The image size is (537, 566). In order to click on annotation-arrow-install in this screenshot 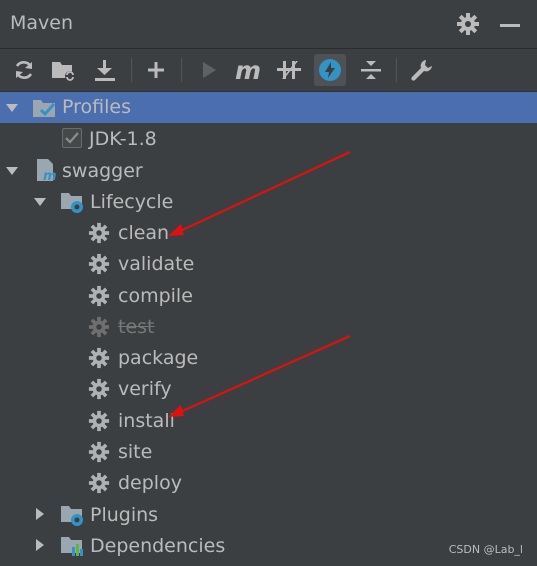, I will do `click(259, 375)`.